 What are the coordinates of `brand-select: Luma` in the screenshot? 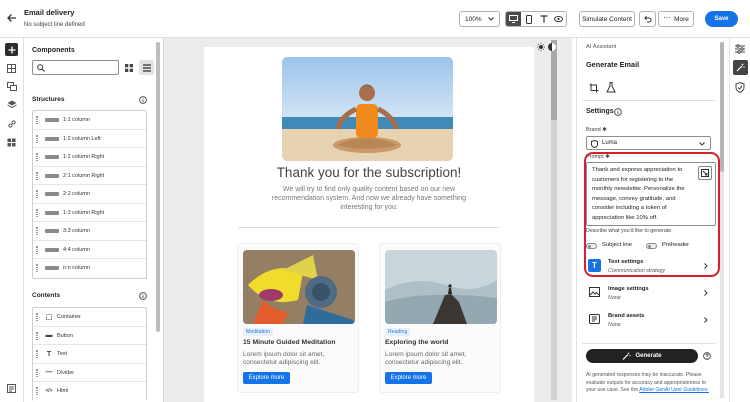 It's located at (648, 143).